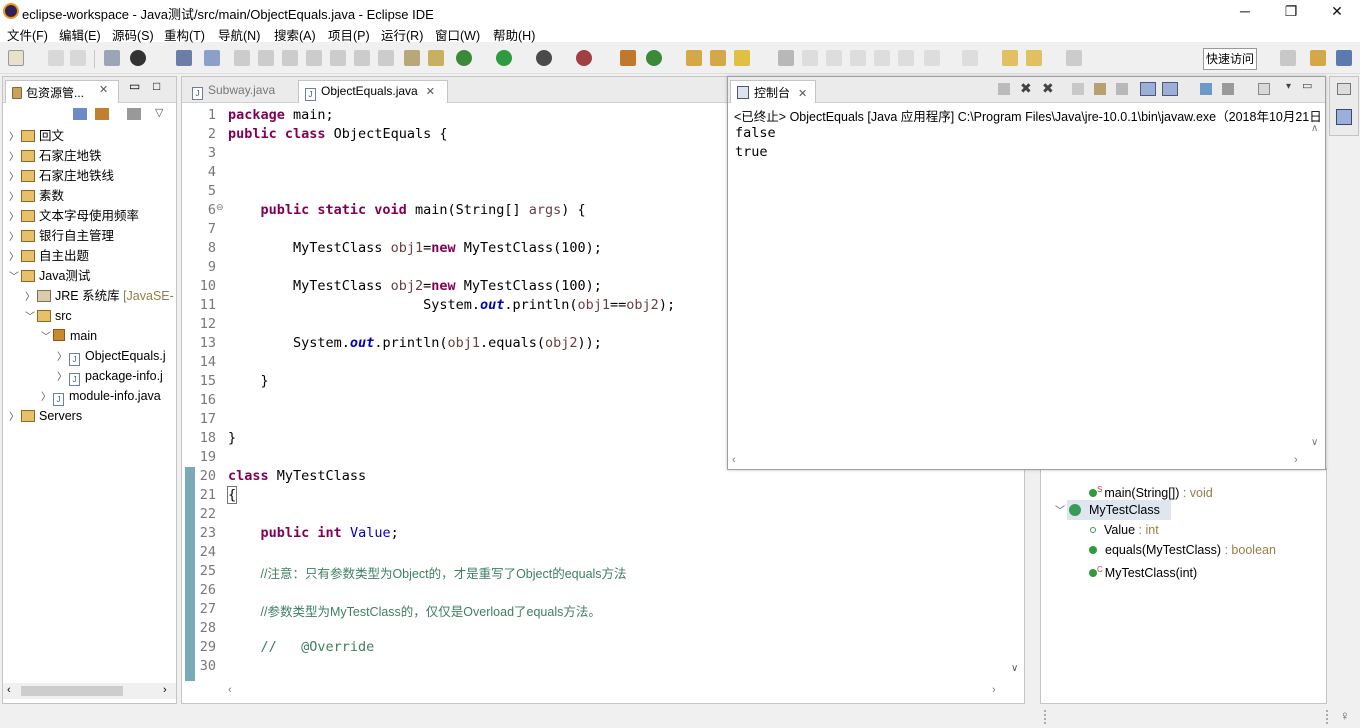 The height and width of the screenshot is (728, 1360). Describe the element at coordinates (1143, 570) in the screenshot. I see `outline-item-constructor: C MyTestClass(int)` at that location.